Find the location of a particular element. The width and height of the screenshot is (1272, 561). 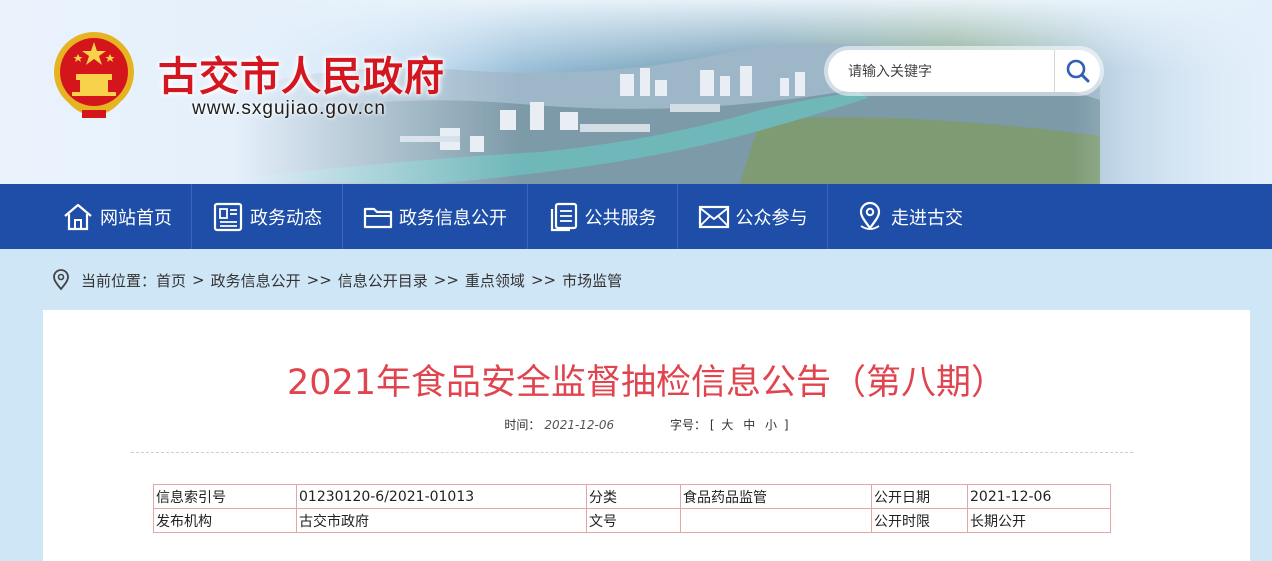

article-title: 2021年食品安全监督抽检信息公告（第八期） is located at coordinates (646, 383).